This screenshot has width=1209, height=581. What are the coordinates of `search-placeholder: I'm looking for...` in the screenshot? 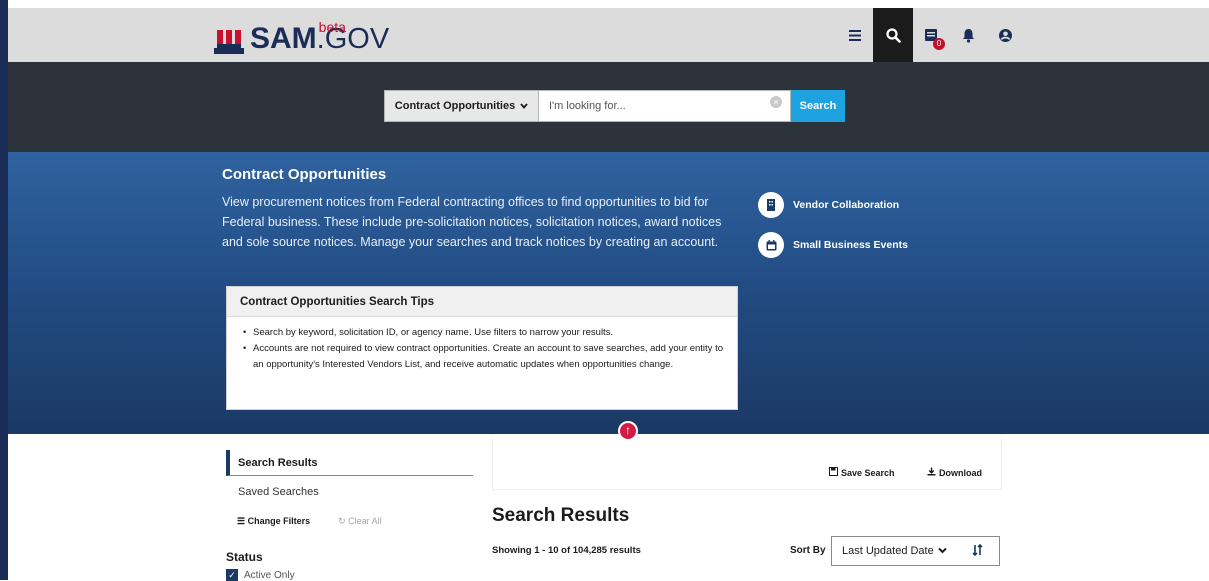 It's located at (587, 106).